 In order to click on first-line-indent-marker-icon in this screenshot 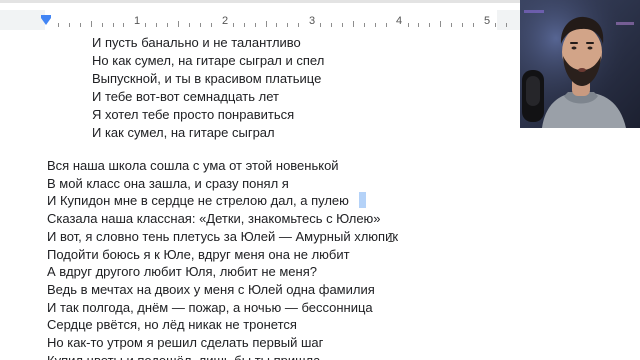, I will do `click(46, 21)`.